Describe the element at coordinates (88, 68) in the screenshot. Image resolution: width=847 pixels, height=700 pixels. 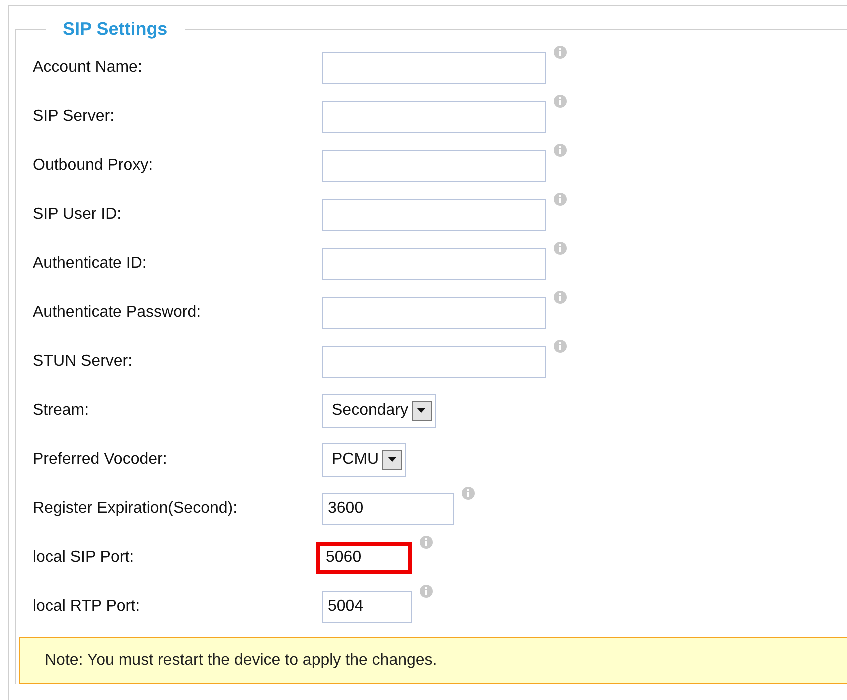
I see `field-label: Account Name:` at that location.